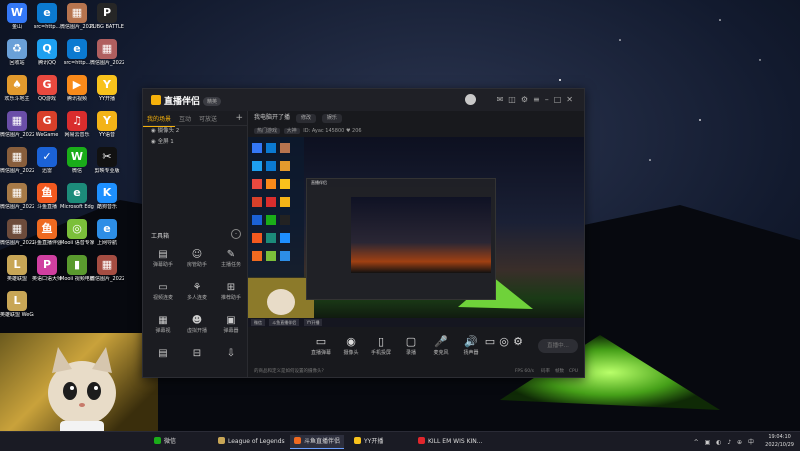 This screenshot has height=451, width=800. What do you see at coordinates (163, 295) in the screenshot?
I see `toolbox-item: ▭ 视频连麦` at bounding box center [163, 295].